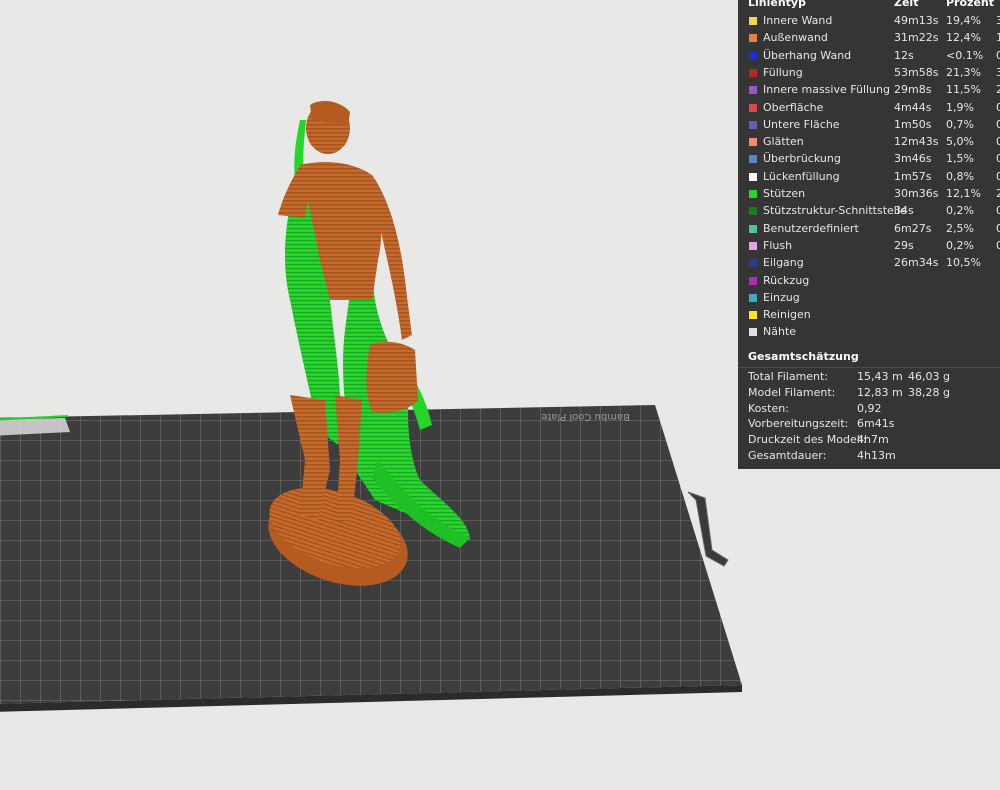 The width and height of the screenshot is (1000, 790). Describe the element at coordinates (801, 176) in the screenshot. I see `line-type-label: Lückenfüllung` at that location.